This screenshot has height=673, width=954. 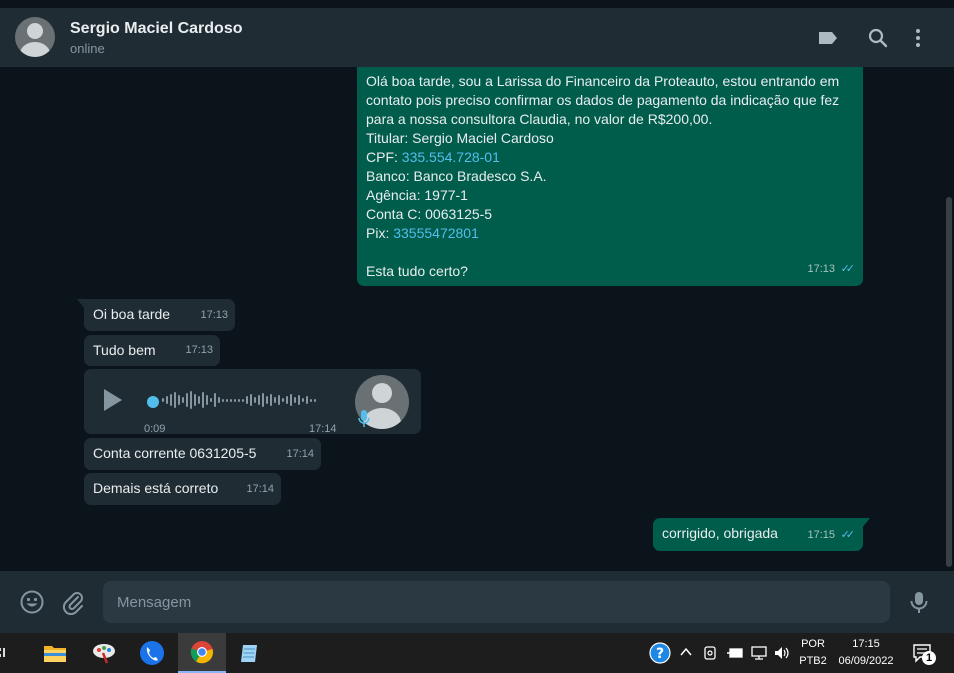 I want to click on notepad-icon, so click(x=250, y=653).